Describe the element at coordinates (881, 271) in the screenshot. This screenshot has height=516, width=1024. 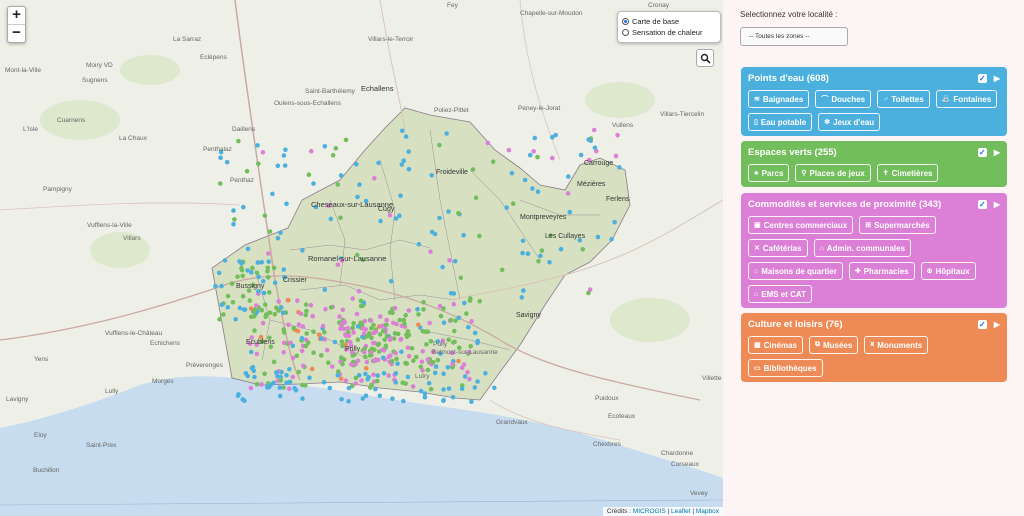
I see `filter-button: ✚ Pharmacies` at that location.